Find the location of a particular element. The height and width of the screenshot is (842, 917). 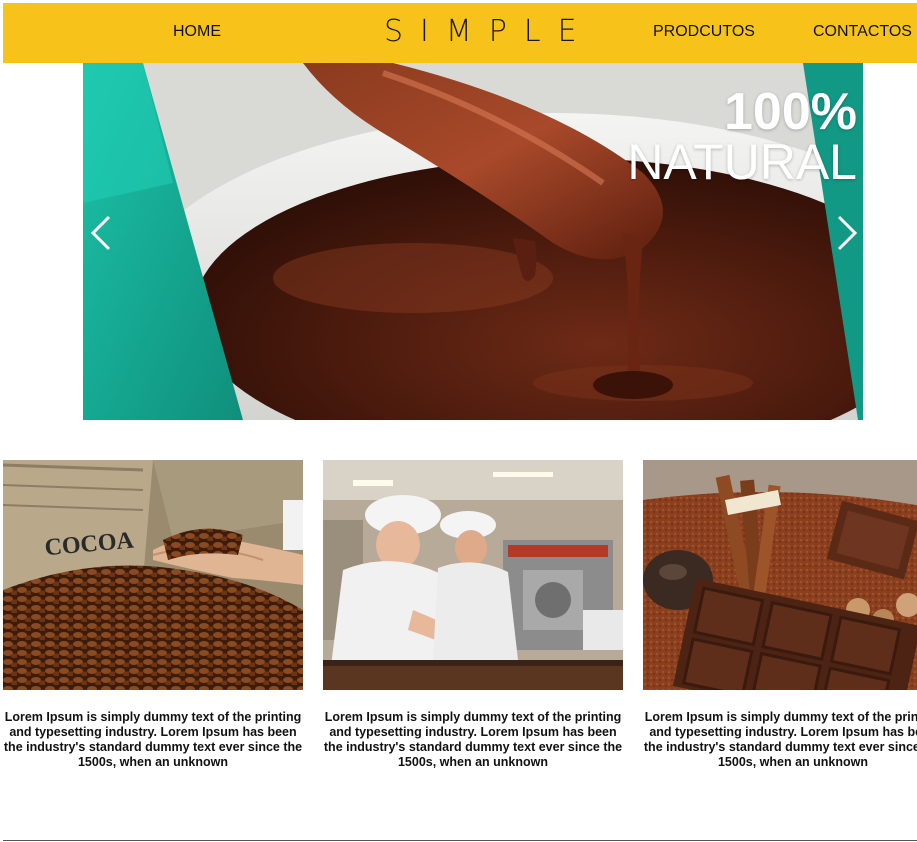

site-logo: SIMPLE is located at coordinates (489, 33).